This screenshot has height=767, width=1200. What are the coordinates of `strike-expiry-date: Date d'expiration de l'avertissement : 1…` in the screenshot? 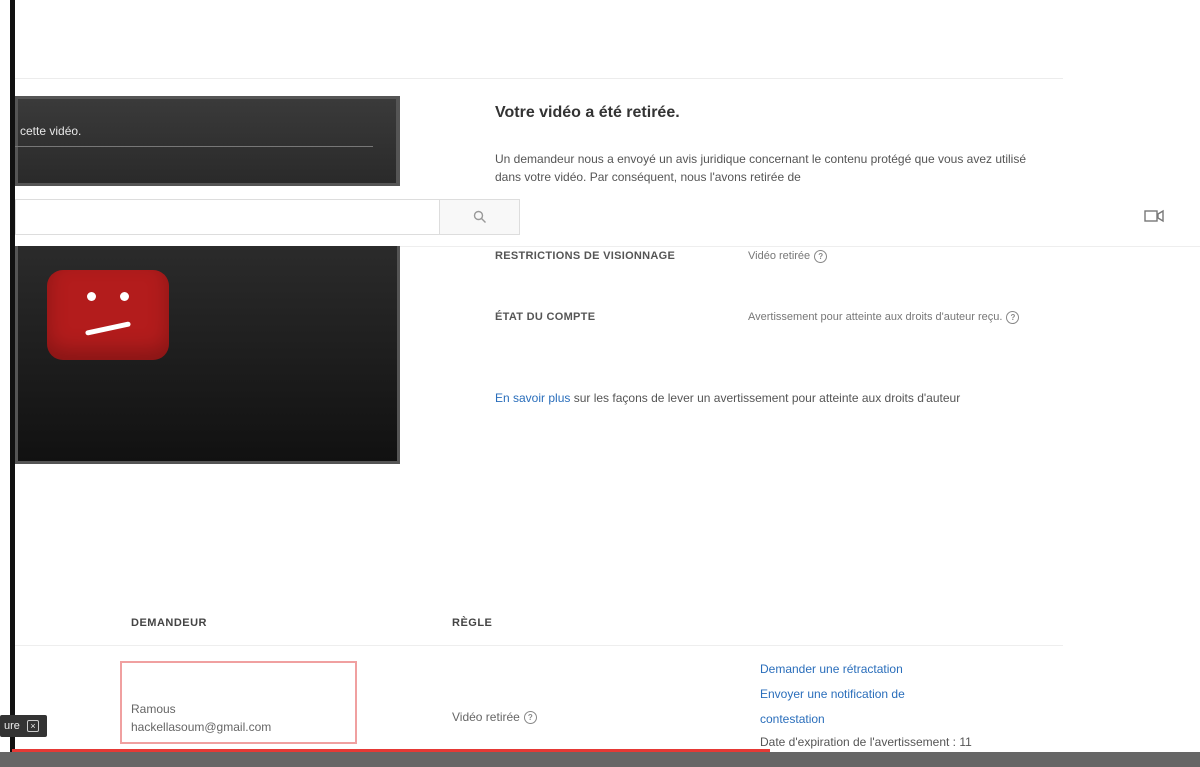 It's located at (866, 742).